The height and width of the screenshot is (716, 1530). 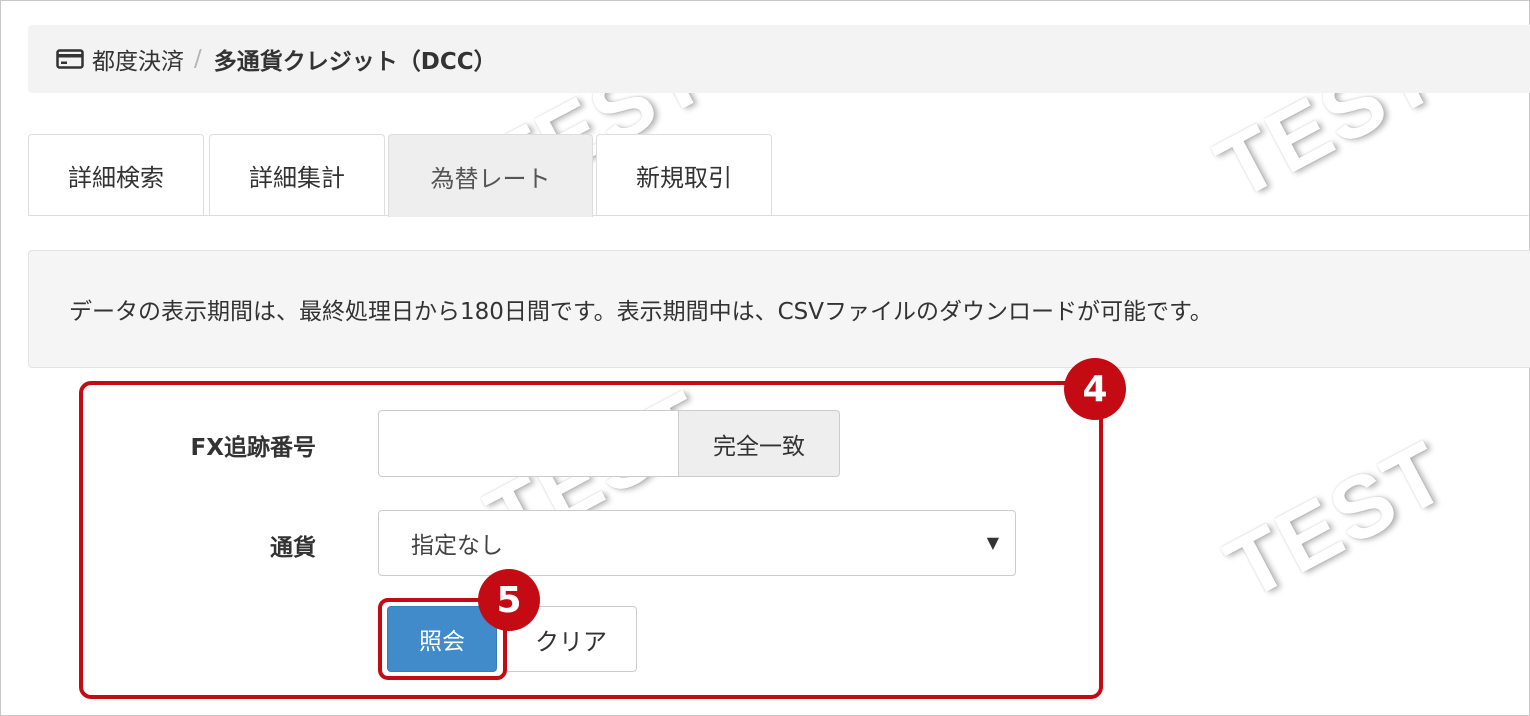 What do you see at coordinates (509, 600) in the screenshot?
I see `step-badge-5: 5` at bounding box center [509, 600].